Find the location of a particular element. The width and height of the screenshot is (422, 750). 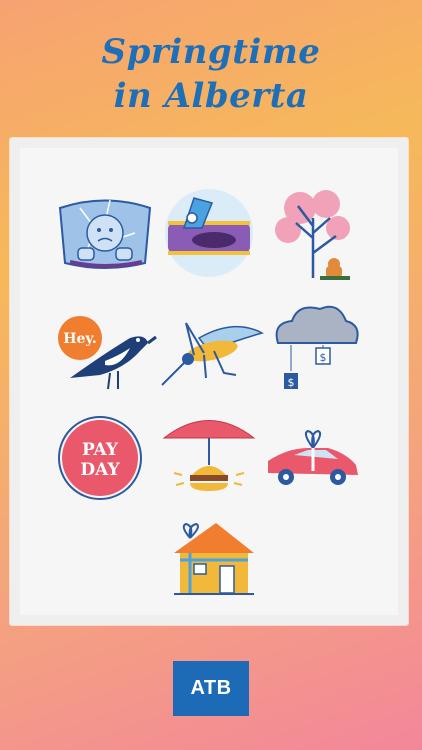

gift-car-sticker is located at coordinates (313, 458).